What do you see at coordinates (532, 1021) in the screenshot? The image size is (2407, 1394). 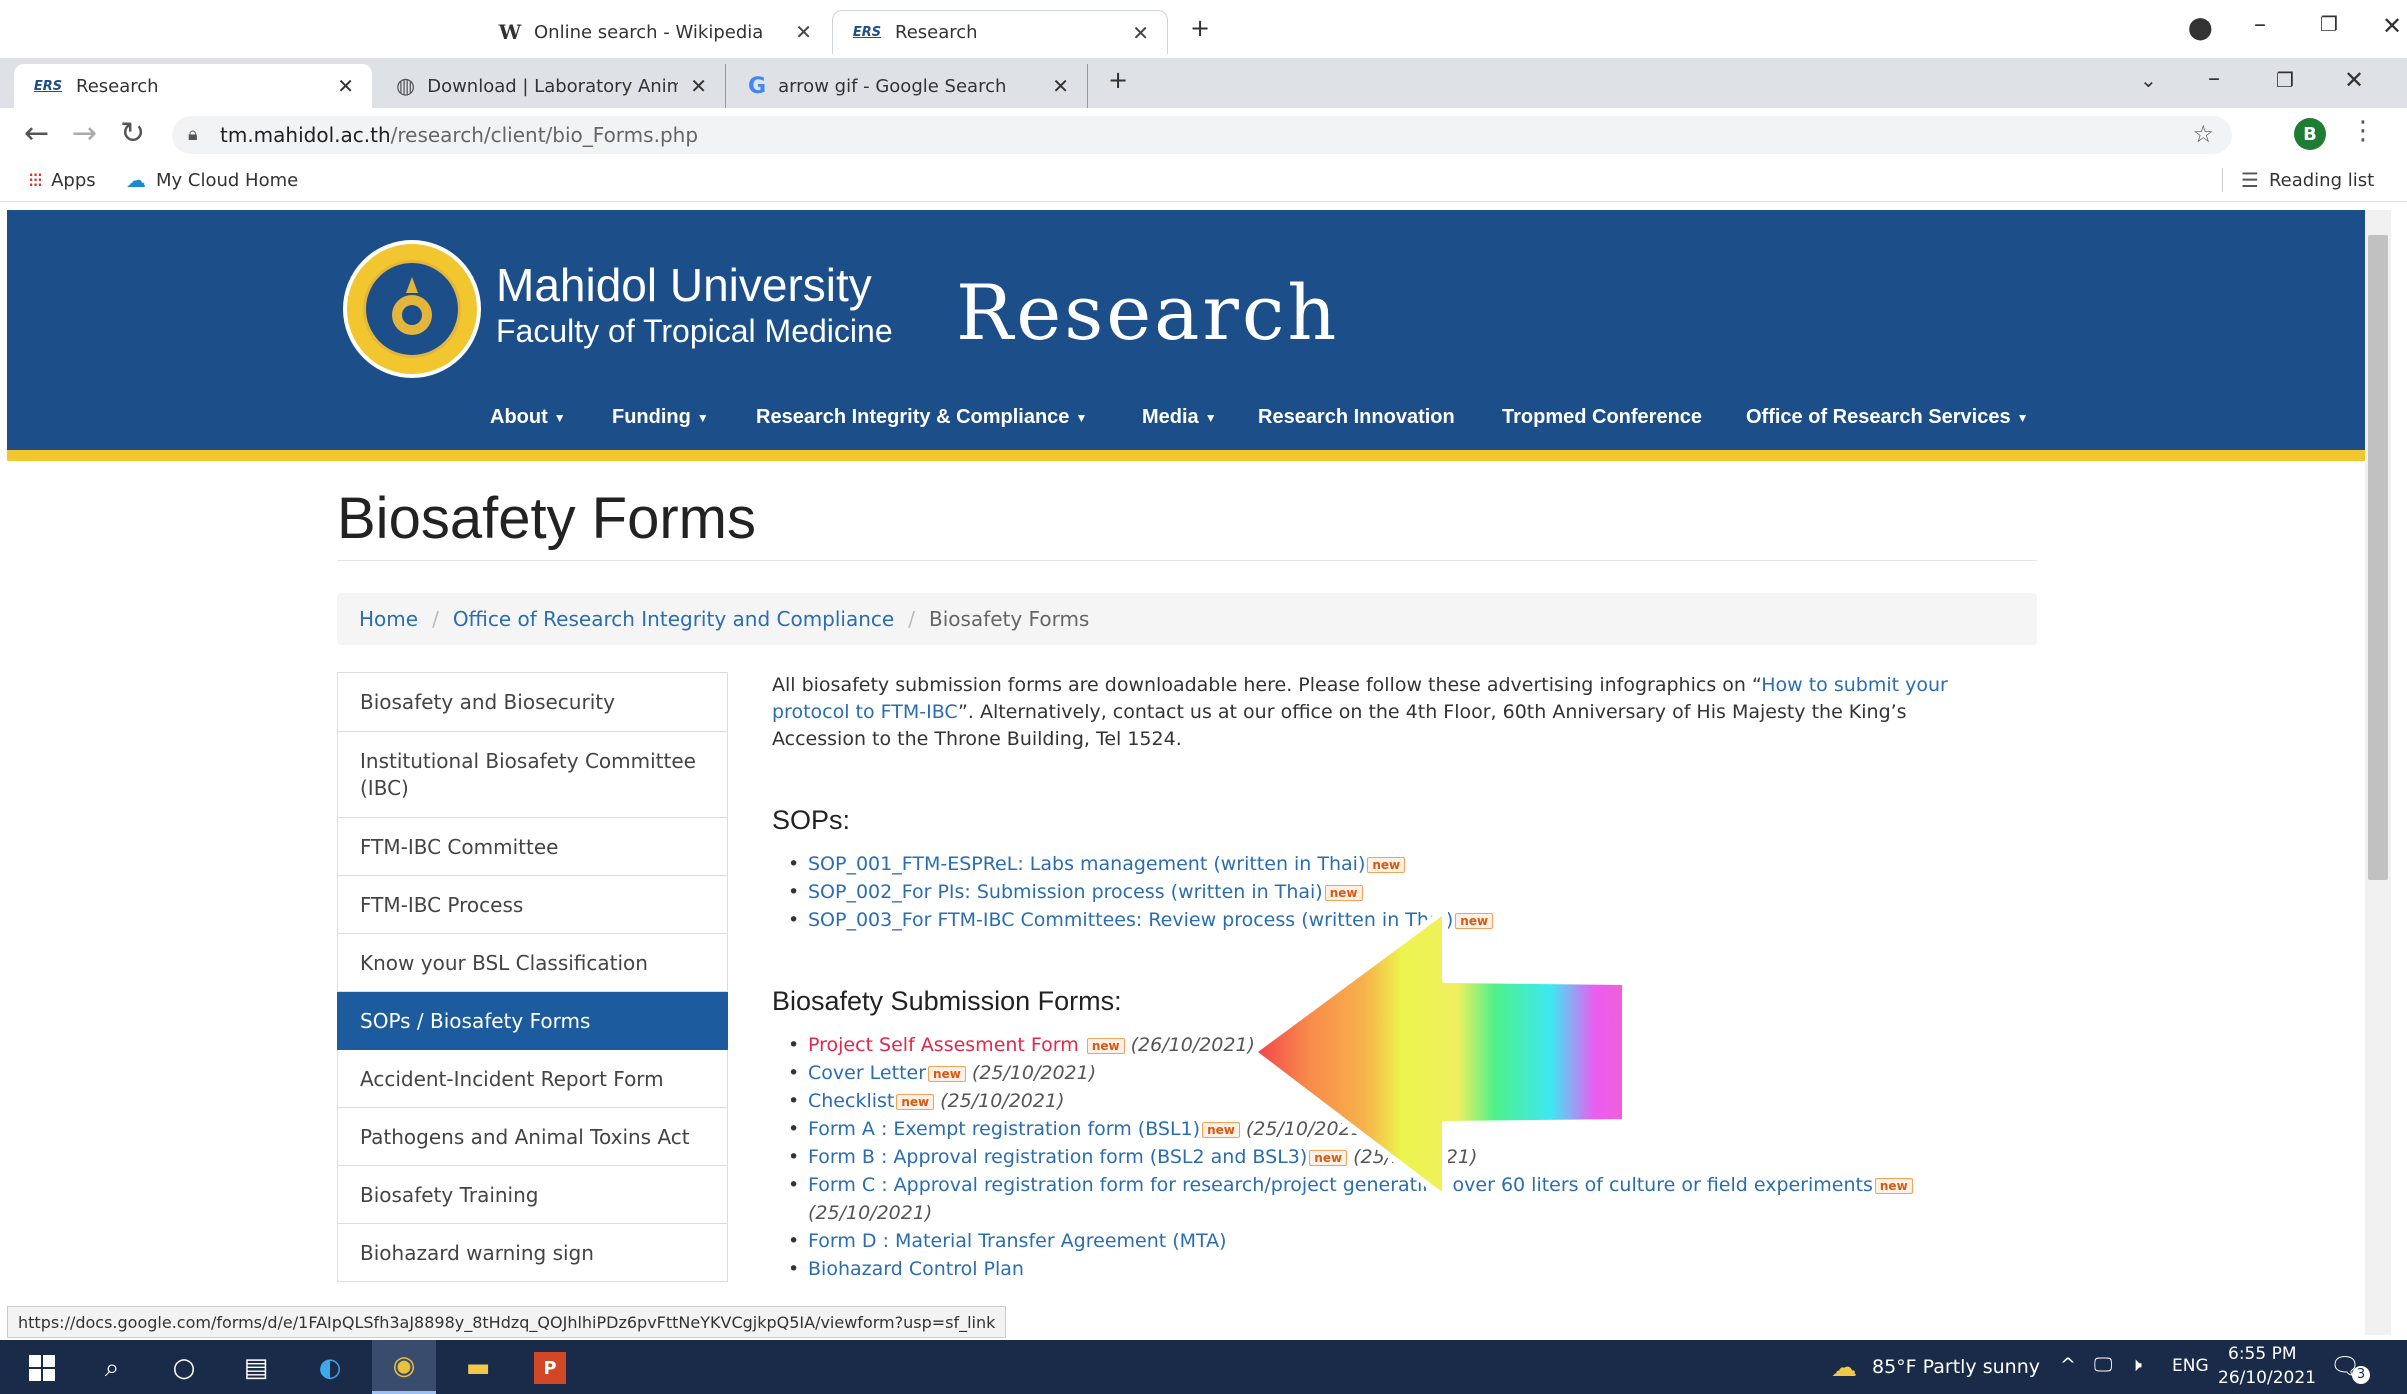 I see `sidebar-item-sops-forms: SOPs / Biosafety Forms` at bounding box center [532, 1021].